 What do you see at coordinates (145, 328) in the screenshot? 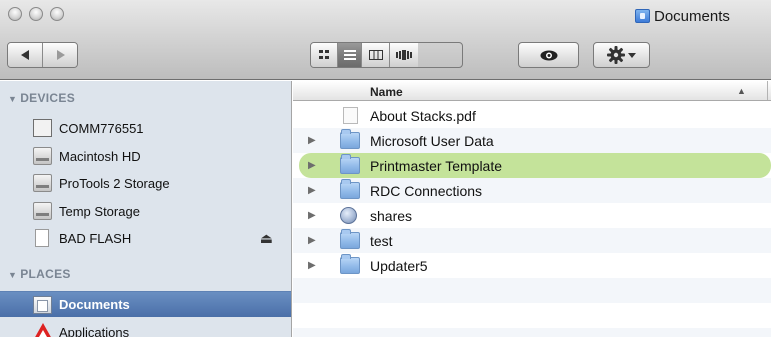
I see `sidebar-item-applications: Applications` at bounding box center [145, 328].